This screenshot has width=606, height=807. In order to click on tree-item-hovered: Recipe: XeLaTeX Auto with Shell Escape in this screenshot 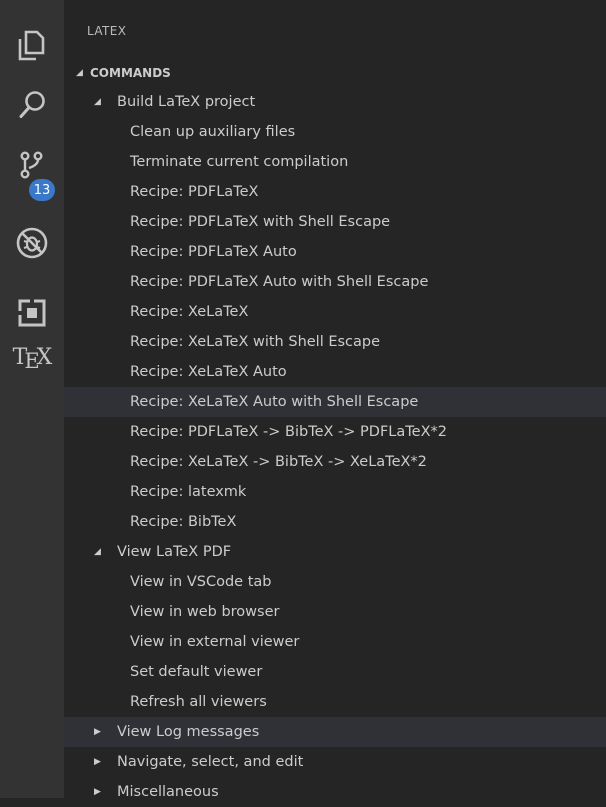, I will do `click(335, 402)`.